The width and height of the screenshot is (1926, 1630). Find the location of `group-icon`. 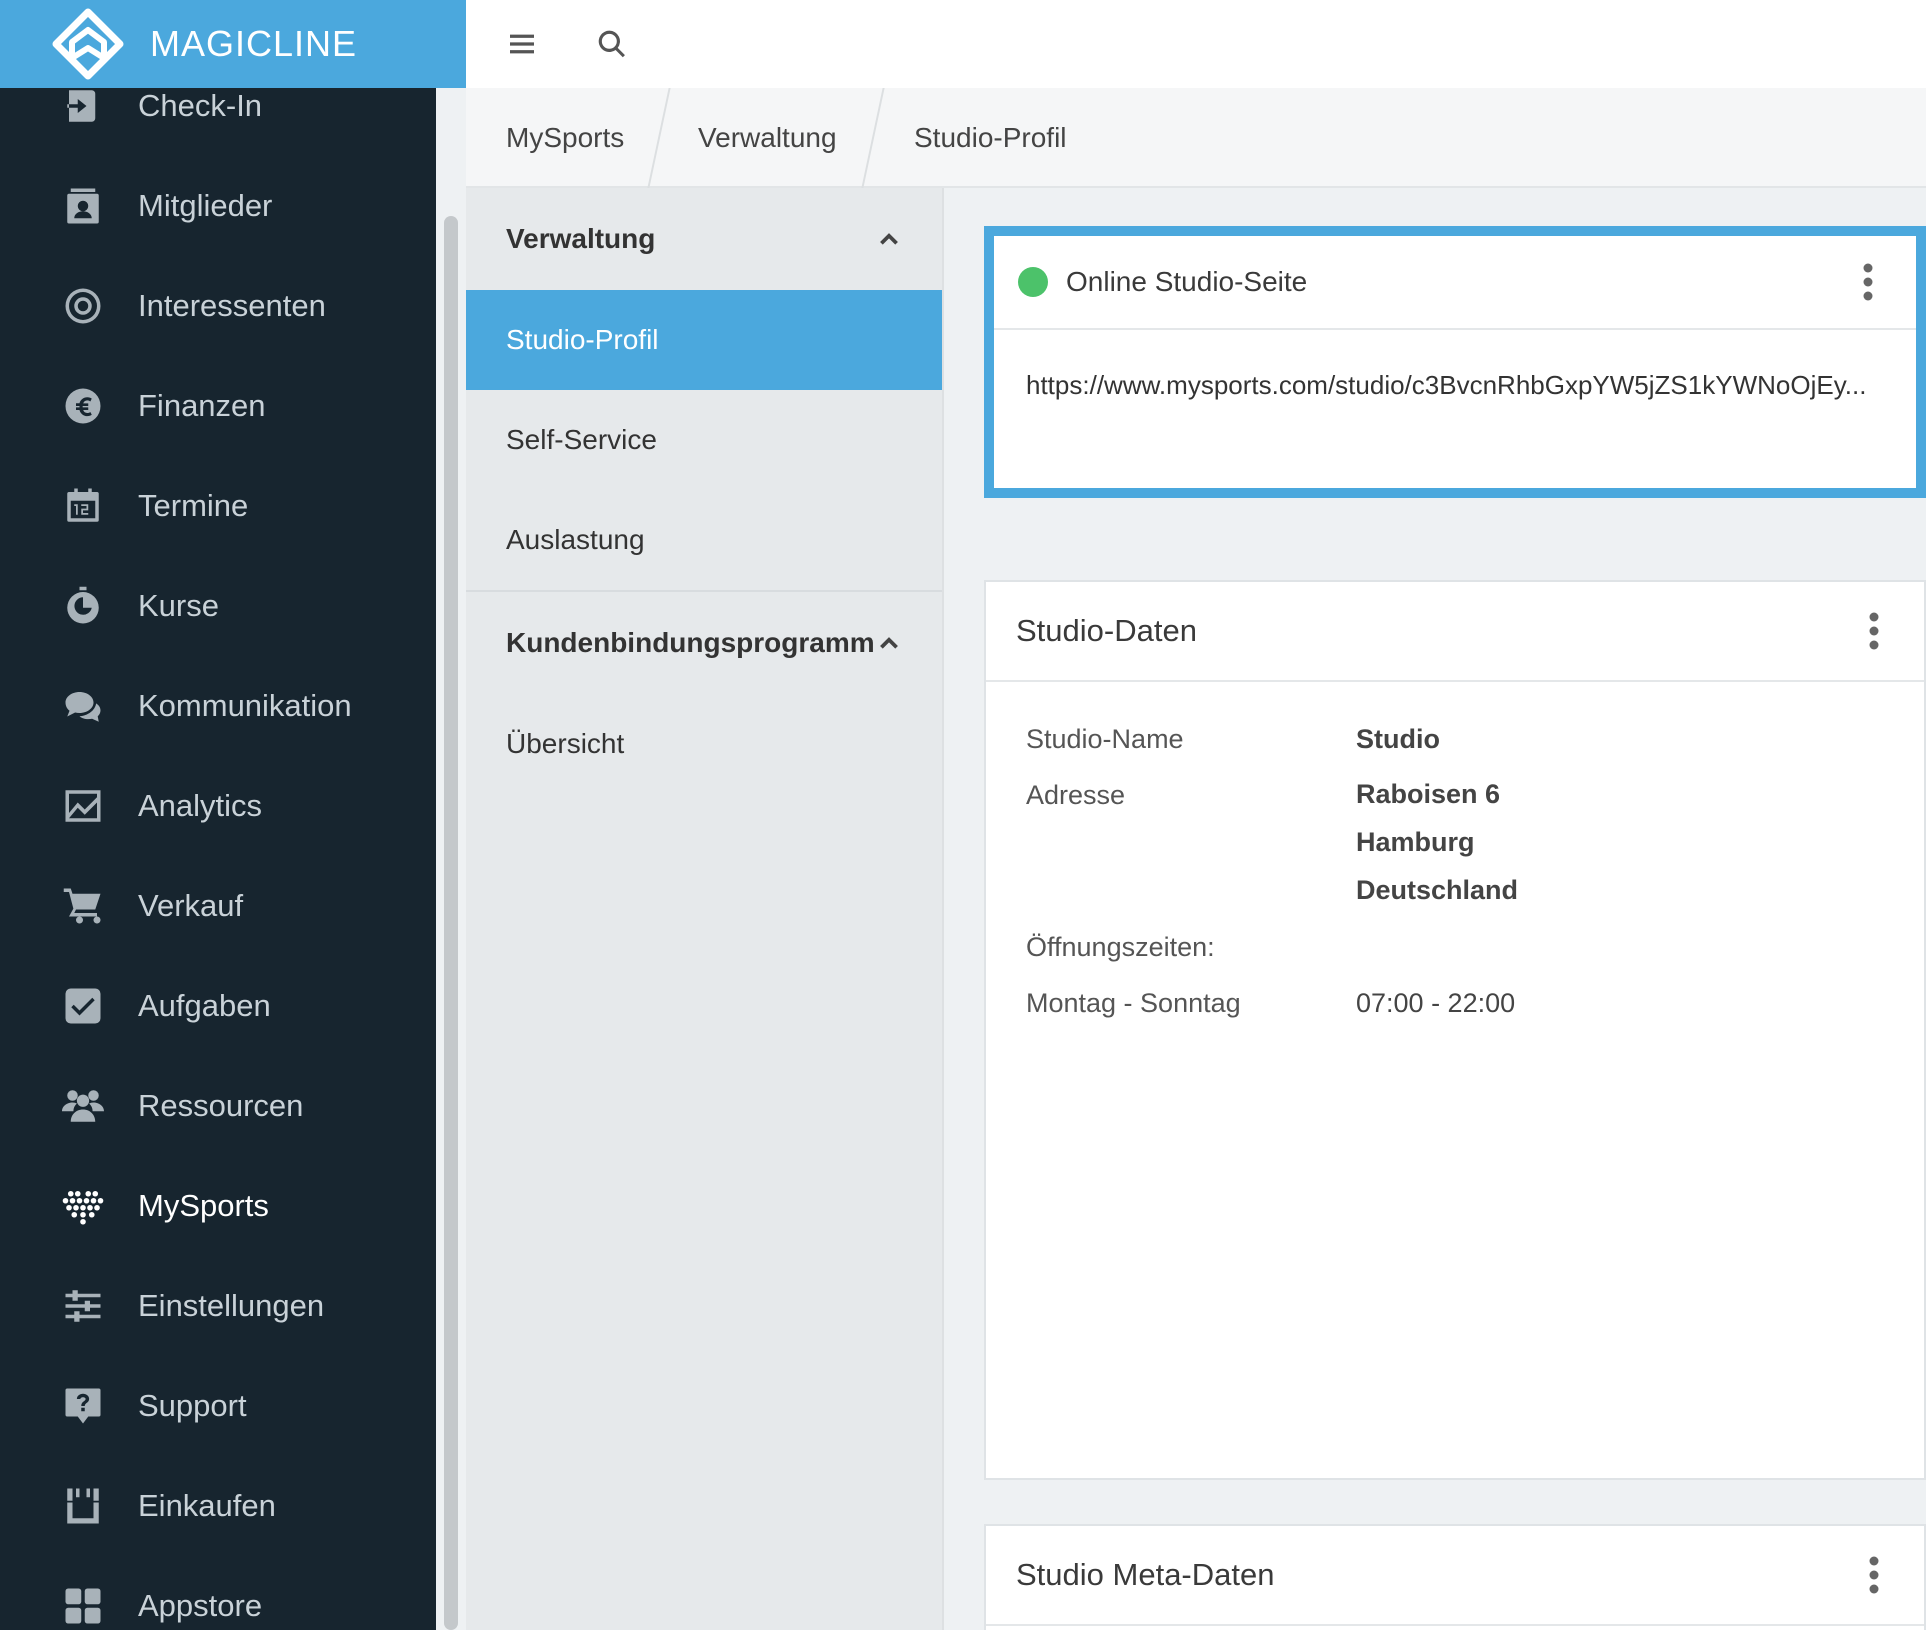

group-icon is located at coordinates (83, 1106).